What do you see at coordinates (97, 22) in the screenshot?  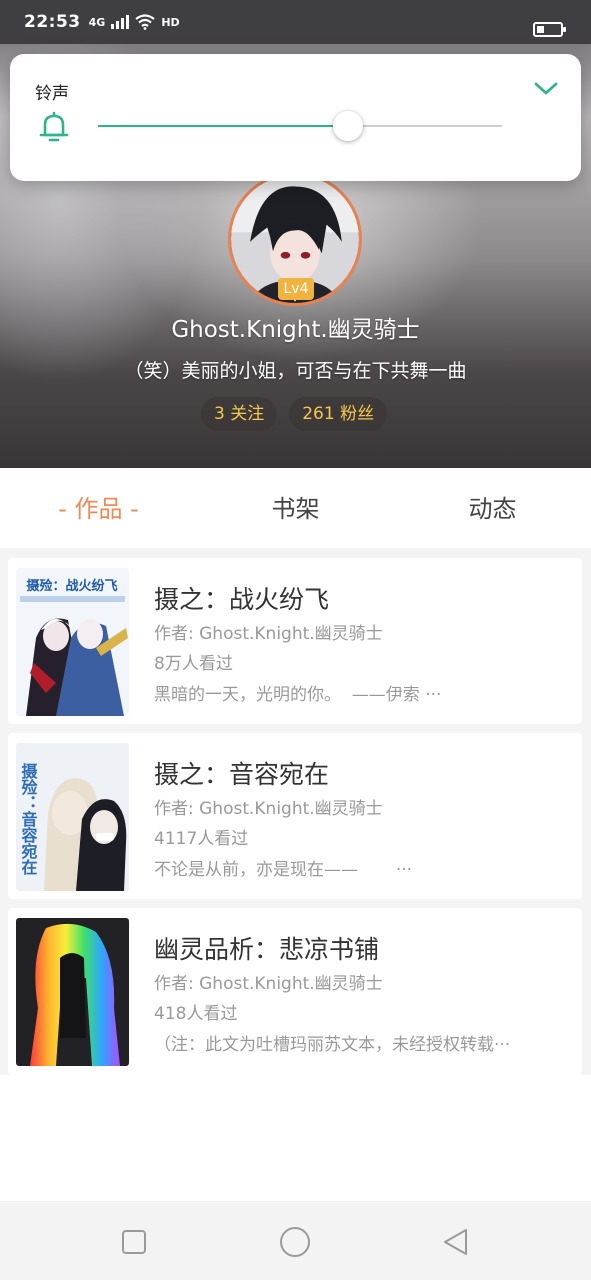 I see `network-tag: 4G` at bounding box center [97, 22].